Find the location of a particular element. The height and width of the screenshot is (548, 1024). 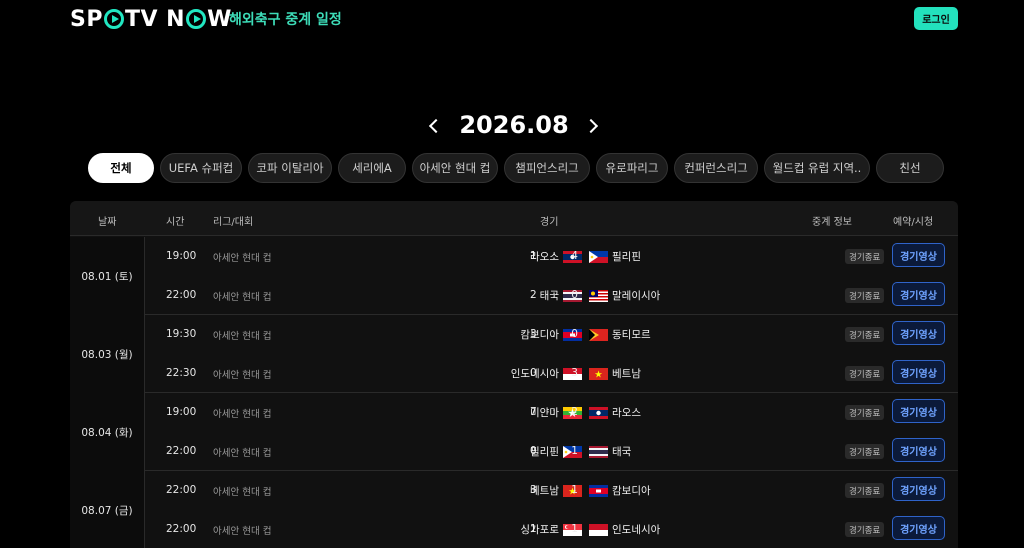

previous-month-button is located at coordinates (434, 126).